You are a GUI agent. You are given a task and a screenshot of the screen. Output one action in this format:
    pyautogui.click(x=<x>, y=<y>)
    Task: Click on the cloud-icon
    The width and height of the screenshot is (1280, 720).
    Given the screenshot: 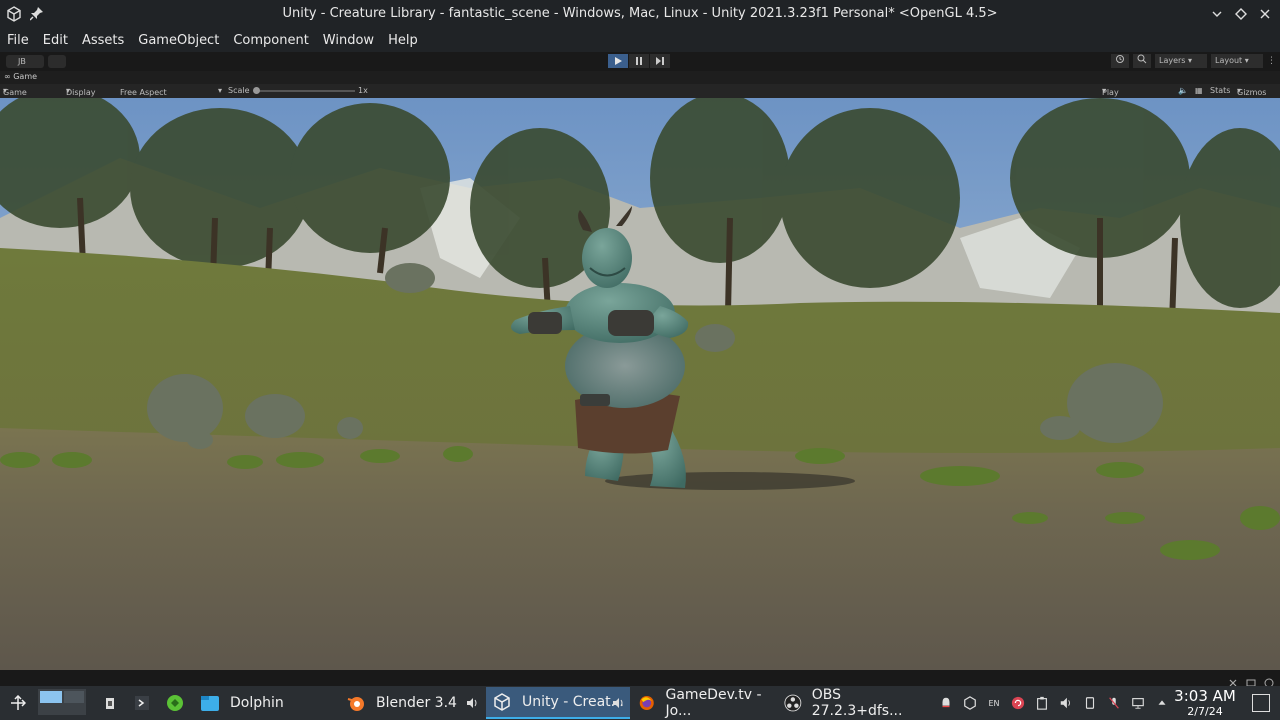 What is the action you would take?
    pyautogui.click(x=57, y=61)
    